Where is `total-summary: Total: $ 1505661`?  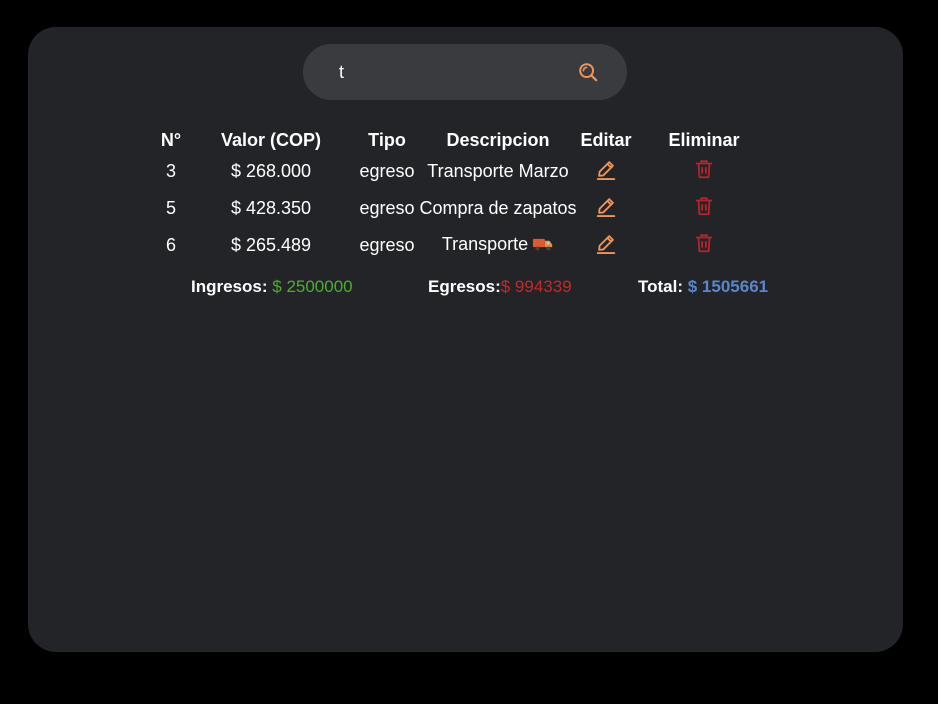 total-summary: Total: $ 1505661 is located at coordinates (703, 287).